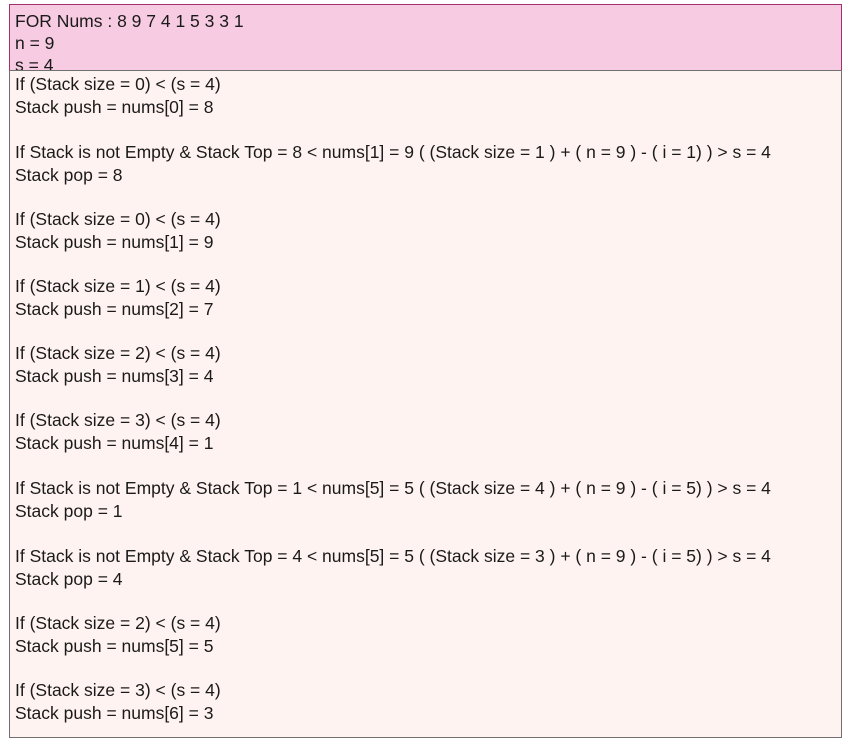 The width and height of the screenshot is (850, 744). Describe the element at coordinates (114, 712) in the screenshot. I see `step-action: Stack push = nums[6] = 3` at that location.